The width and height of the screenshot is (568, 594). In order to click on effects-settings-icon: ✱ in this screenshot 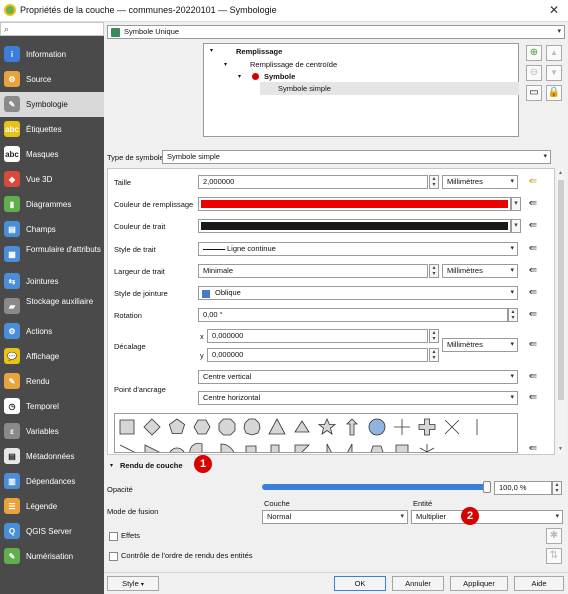, I will do `click(554, 536)`.